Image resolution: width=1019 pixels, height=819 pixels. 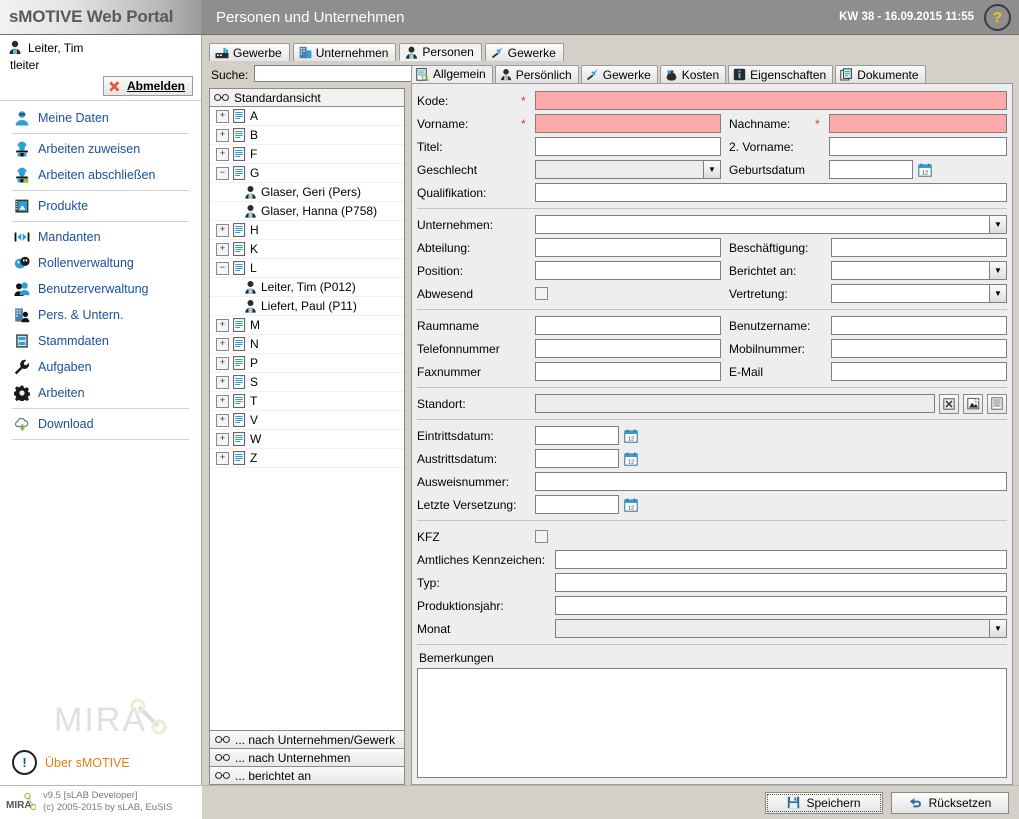 What do you see at coordinates (880, 74) in the screenshot?
I see `tab-dokumente: Dokumente` at bounding box center [880, 74].